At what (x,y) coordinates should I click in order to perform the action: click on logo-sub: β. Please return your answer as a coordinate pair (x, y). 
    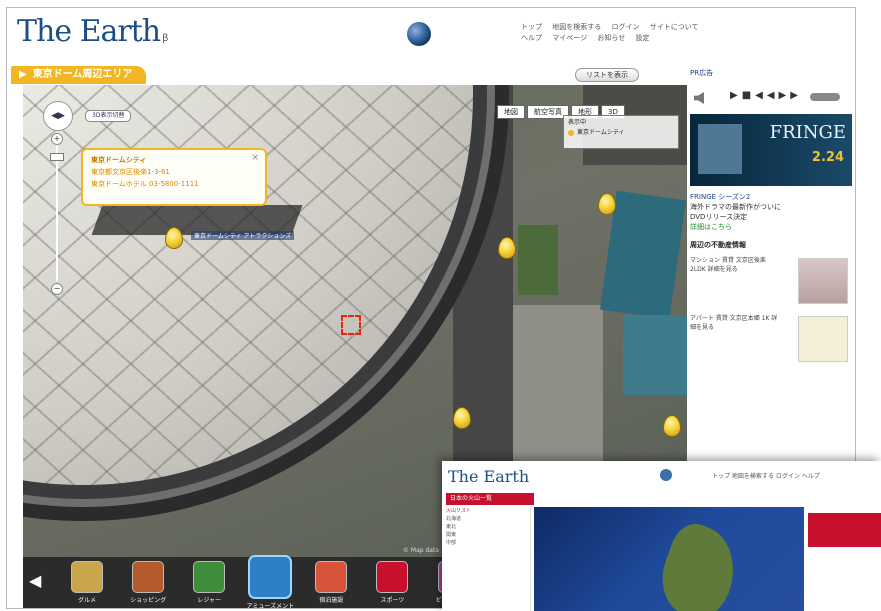
    Looking at the image, I should click on (165, 38).